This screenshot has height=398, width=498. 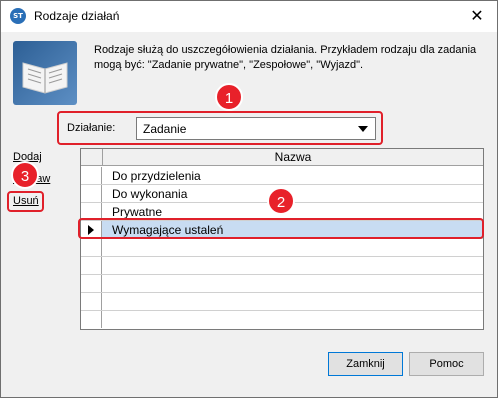 I want to click on table-cell: Do przydzielenia, so click(x=156, y=176).